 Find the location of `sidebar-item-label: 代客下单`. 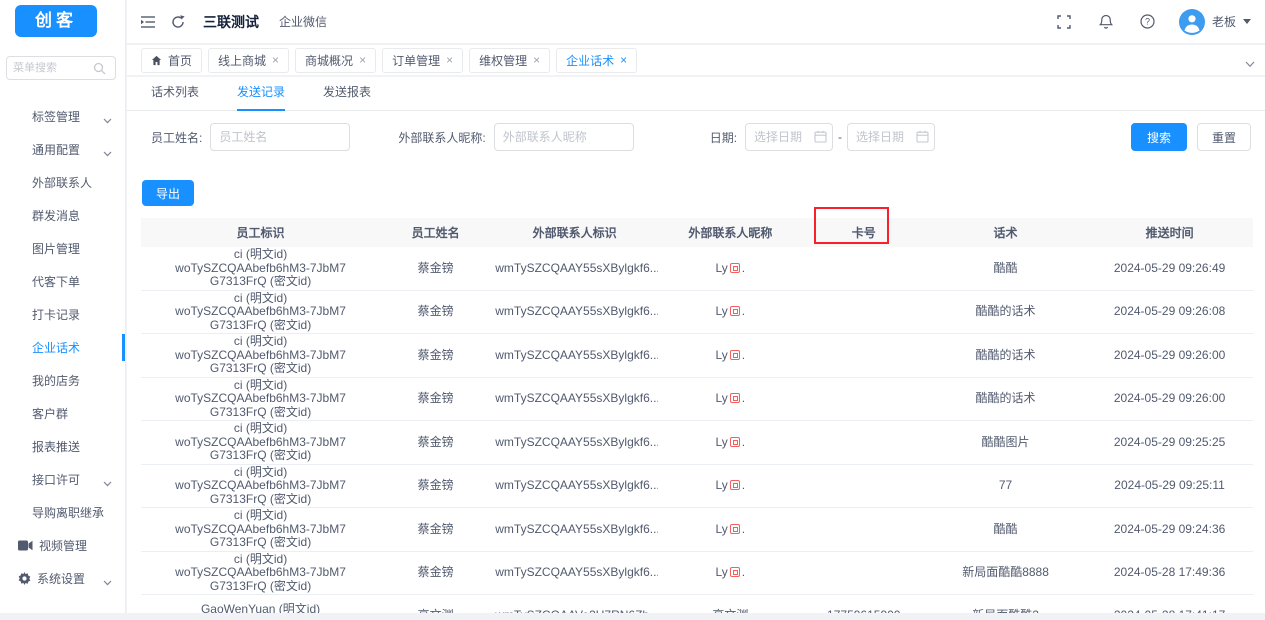

sidebar-item-label: 代客下单 is located at coordinates (56, 282).